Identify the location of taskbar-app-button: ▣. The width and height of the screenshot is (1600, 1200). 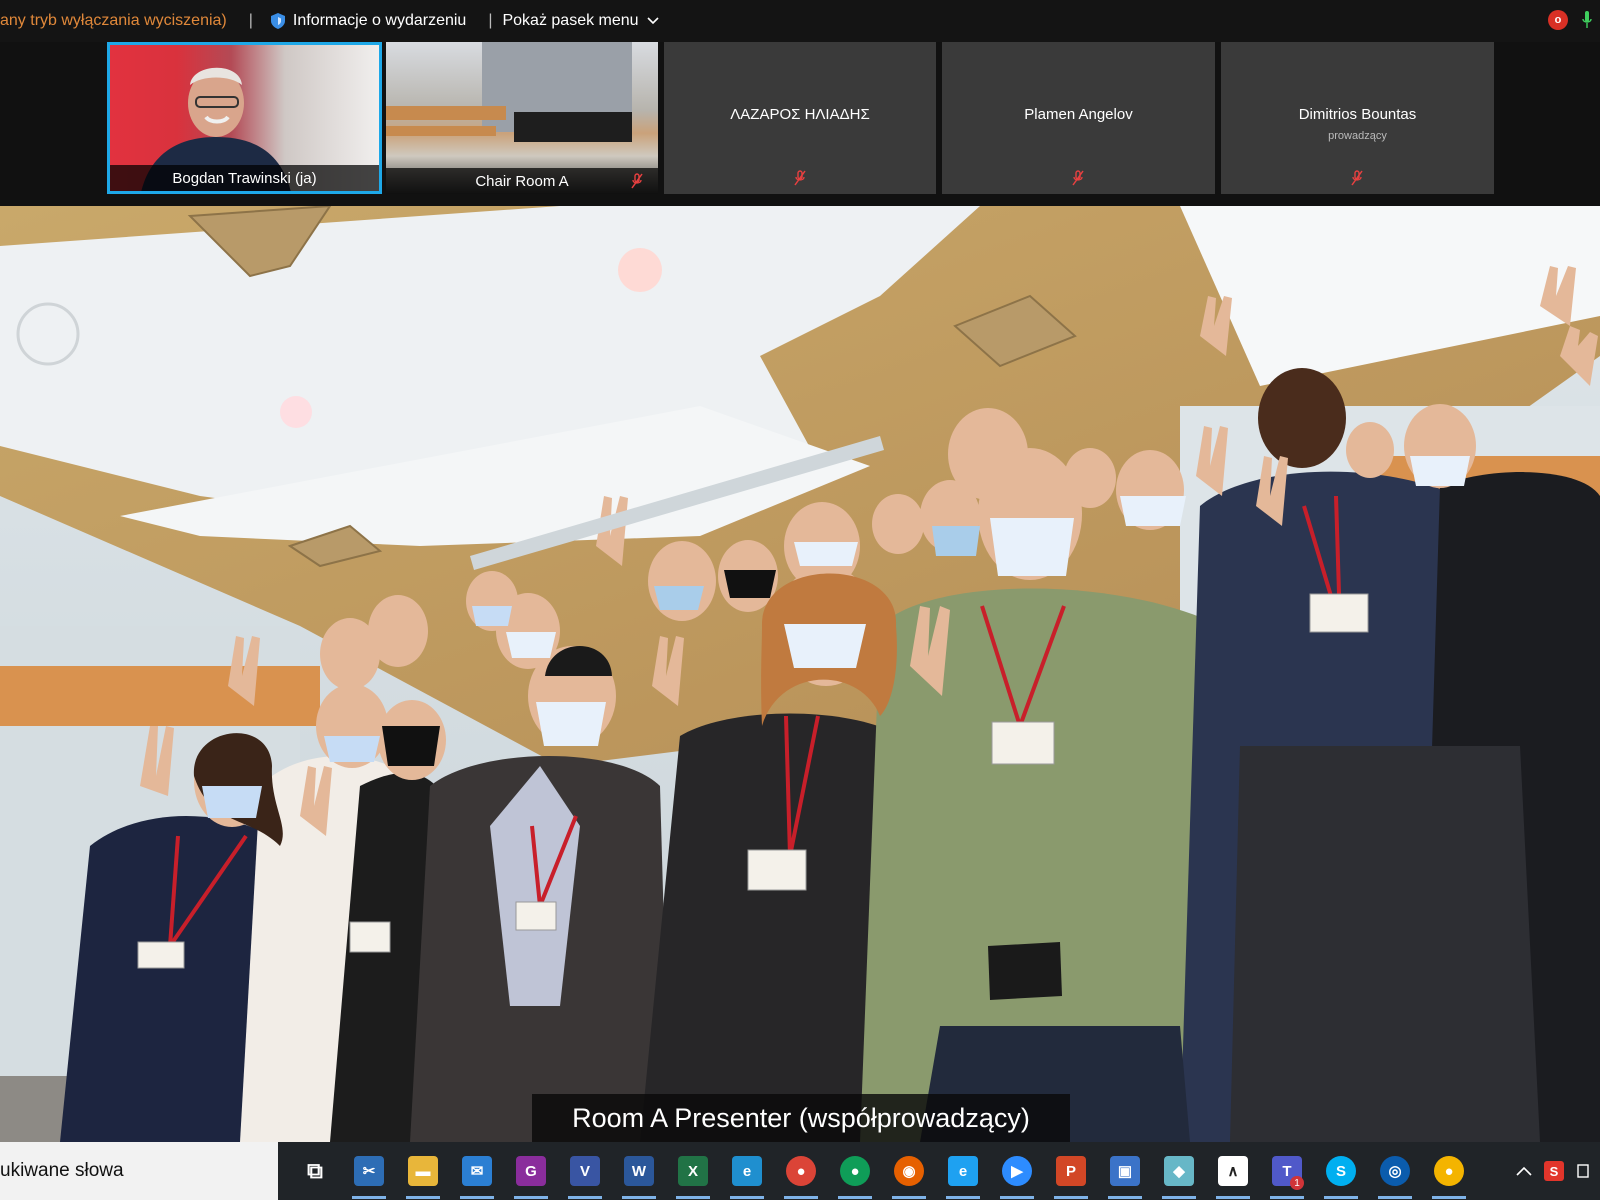
(1125, 1171).